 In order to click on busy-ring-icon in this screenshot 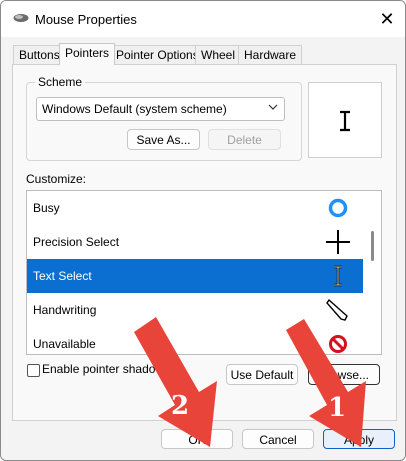, I will do `click(338, 208)`.